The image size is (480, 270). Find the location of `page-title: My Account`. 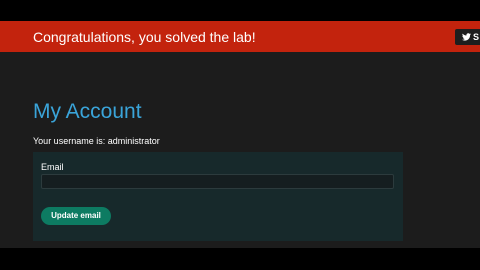

page-title: My Account is located at coordinates (87, 111).